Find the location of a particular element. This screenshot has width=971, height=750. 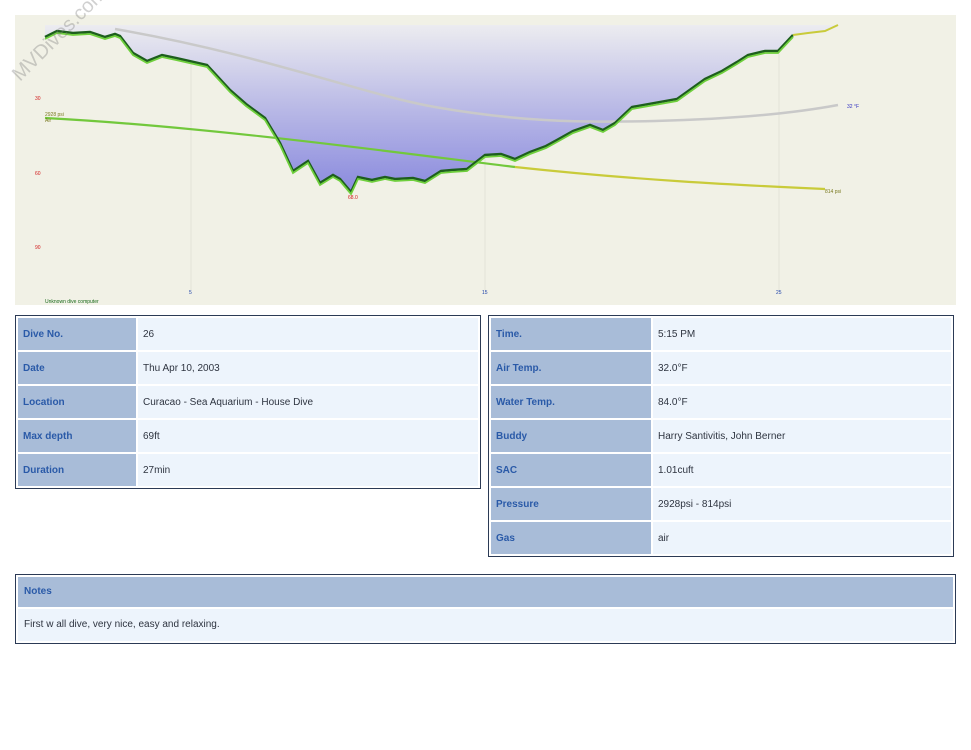

table-row: Water Temp. 84.0°F is located at coordinates (721, 402).